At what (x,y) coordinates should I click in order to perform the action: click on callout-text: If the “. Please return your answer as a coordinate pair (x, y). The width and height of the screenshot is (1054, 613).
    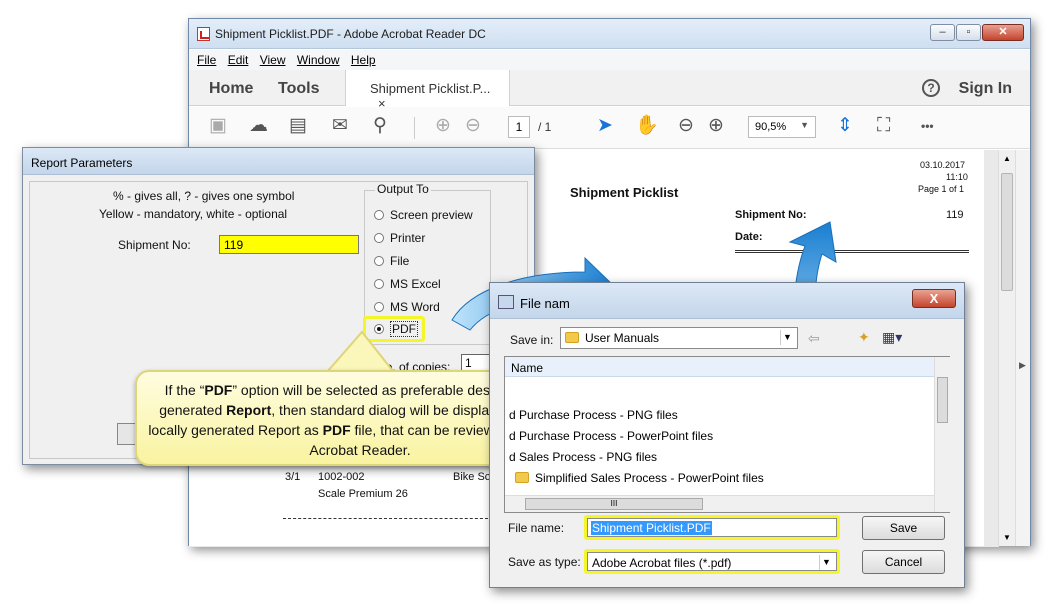
    Looking at the image, I should click on (184, 390).